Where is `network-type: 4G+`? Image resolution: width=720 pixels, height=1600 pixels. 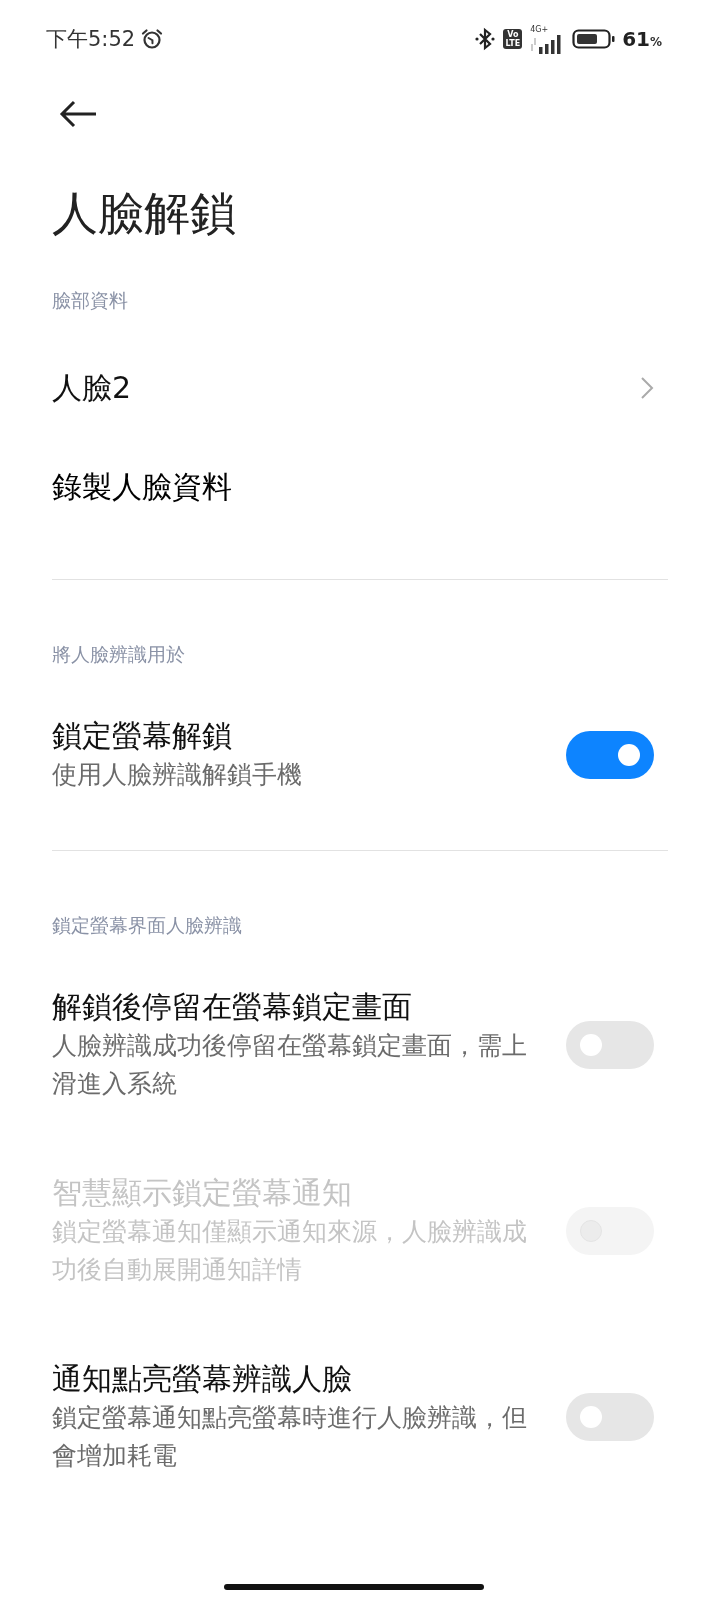 network-type: 4G+ is located at coordinates (539, 29).